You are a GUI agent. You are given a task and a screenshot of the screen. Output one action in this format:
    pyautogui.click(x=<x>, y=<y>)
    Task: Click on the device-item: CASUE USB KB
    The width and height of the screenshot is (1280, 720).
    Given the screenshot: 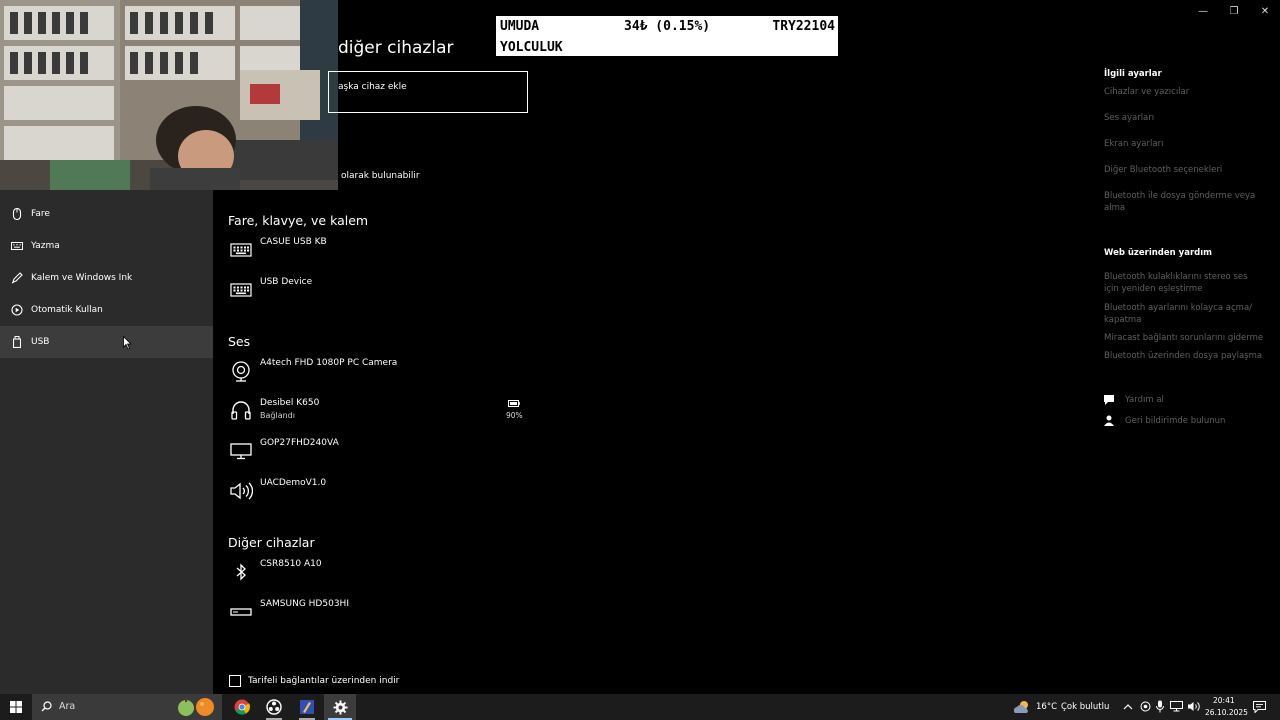 What is the action you would take?
    pyautogui.click(x=378, y=255)
    